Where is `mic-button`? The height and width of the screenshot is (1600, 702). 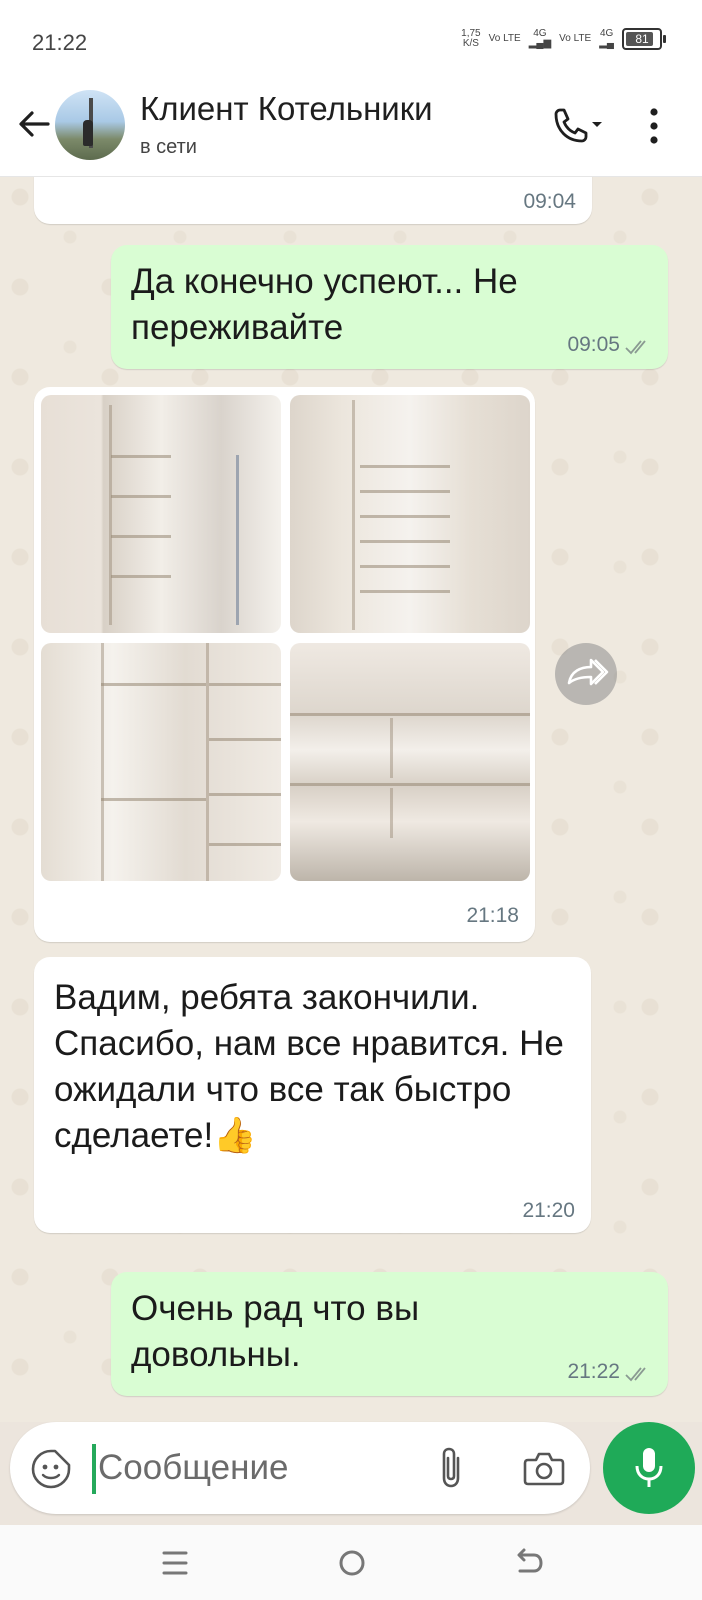 mic-button is located at coordinates (649, 1468).